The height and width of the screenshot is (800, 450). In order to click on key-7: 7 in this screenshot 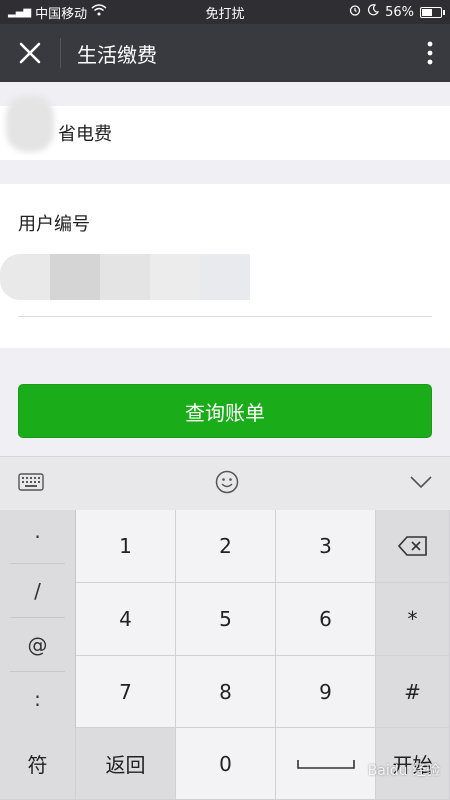, I will do `click(126, 692)`.